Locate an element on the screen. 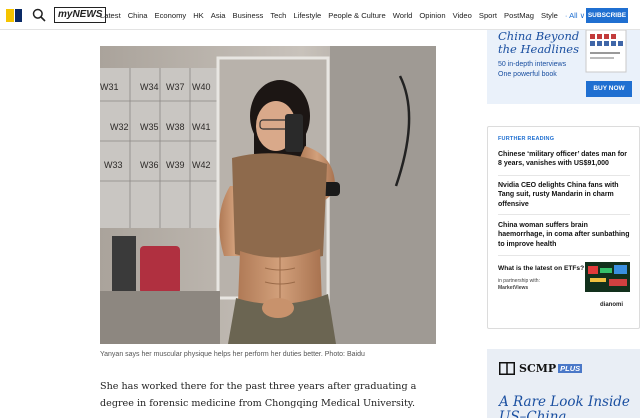 This screenshot has width=640, height=418. plus-headline: A Rare Look Inside US–China is located at coordinates (564, 406).